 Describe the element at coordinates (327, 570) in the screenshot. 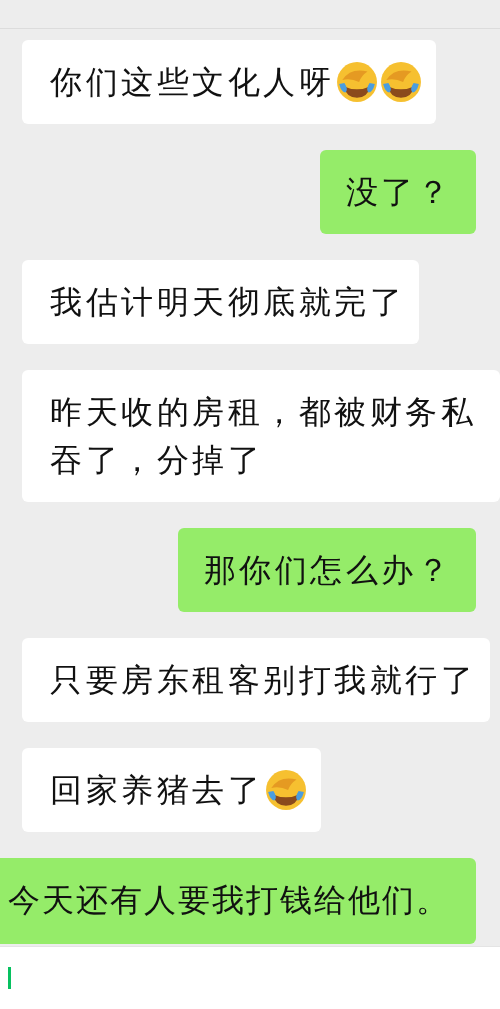

I see `message-text: 那你们怎么办？` at that location.